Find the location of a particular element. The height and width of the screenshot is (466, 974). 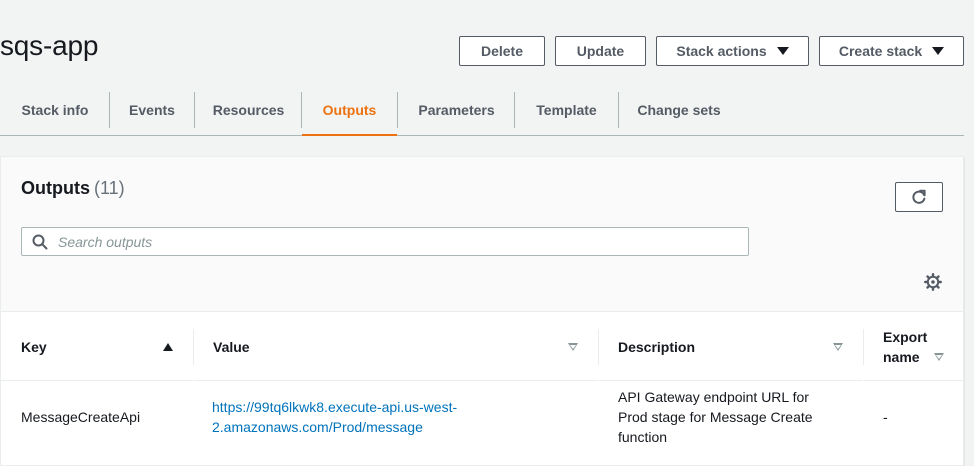

tab-outputs: Outputs is located at coordinates (349, 110).